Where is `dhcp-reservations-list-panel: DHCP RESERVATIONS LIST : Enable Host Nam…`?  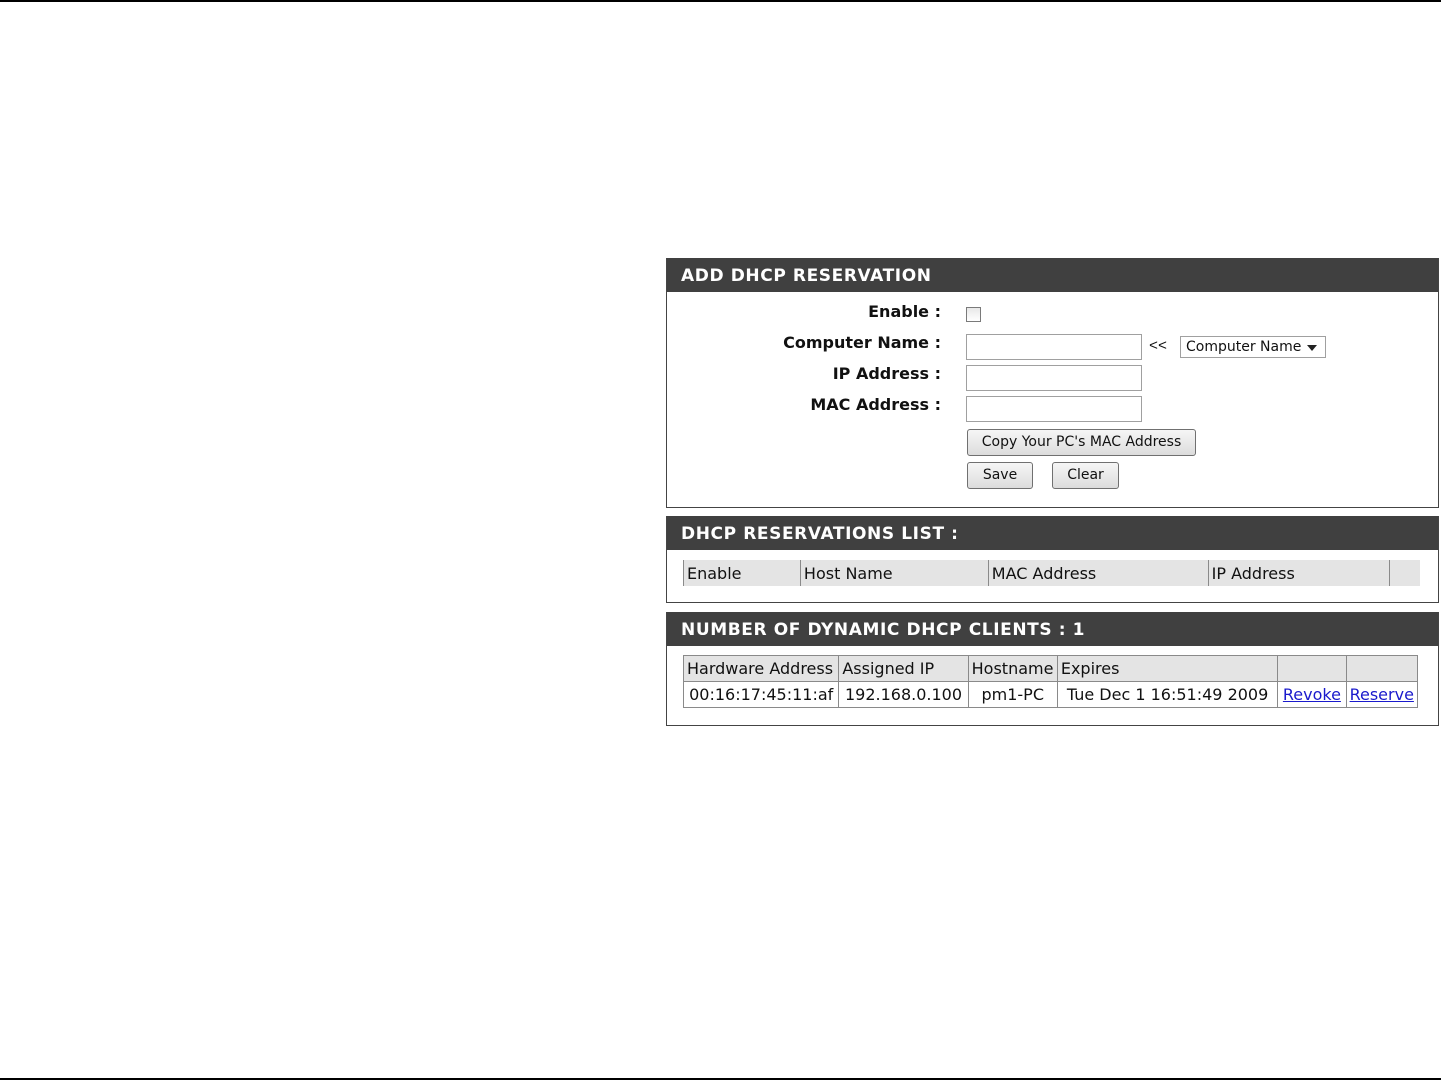 dhcp-reservations-list-panel: DHCP RESERVATIONS LIST : Enable Host Nam… is located at coordinates (1052, 559).